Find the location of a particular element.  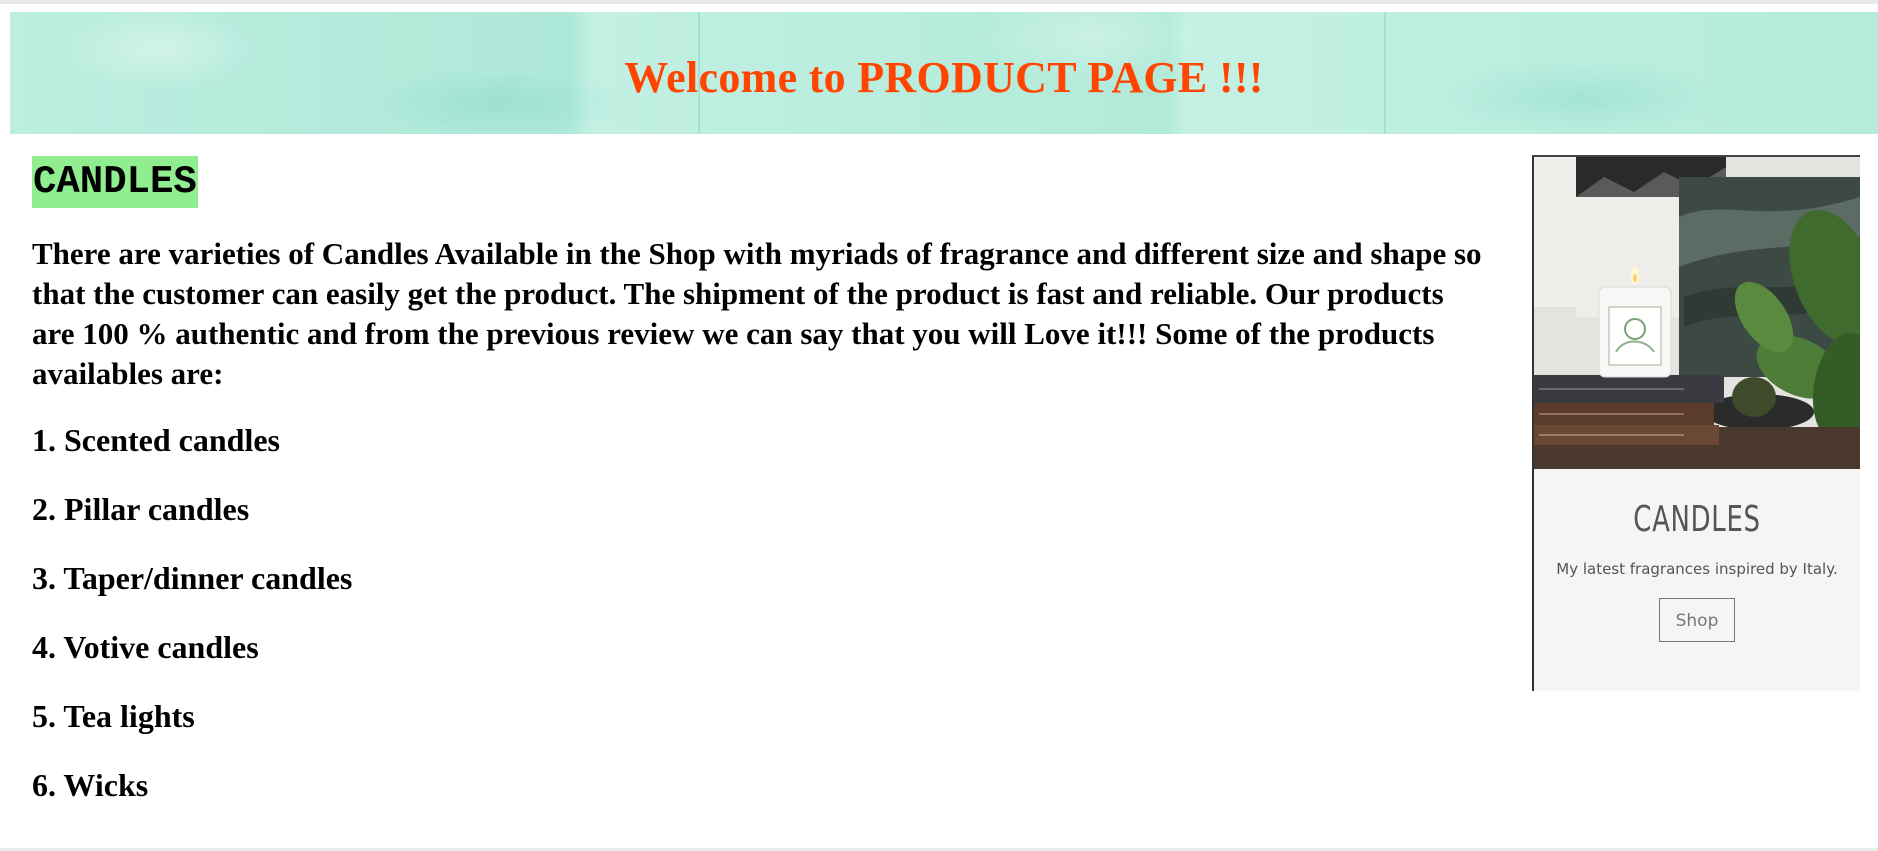

candle-photo-illustration is located at coordinates (1697, 313).